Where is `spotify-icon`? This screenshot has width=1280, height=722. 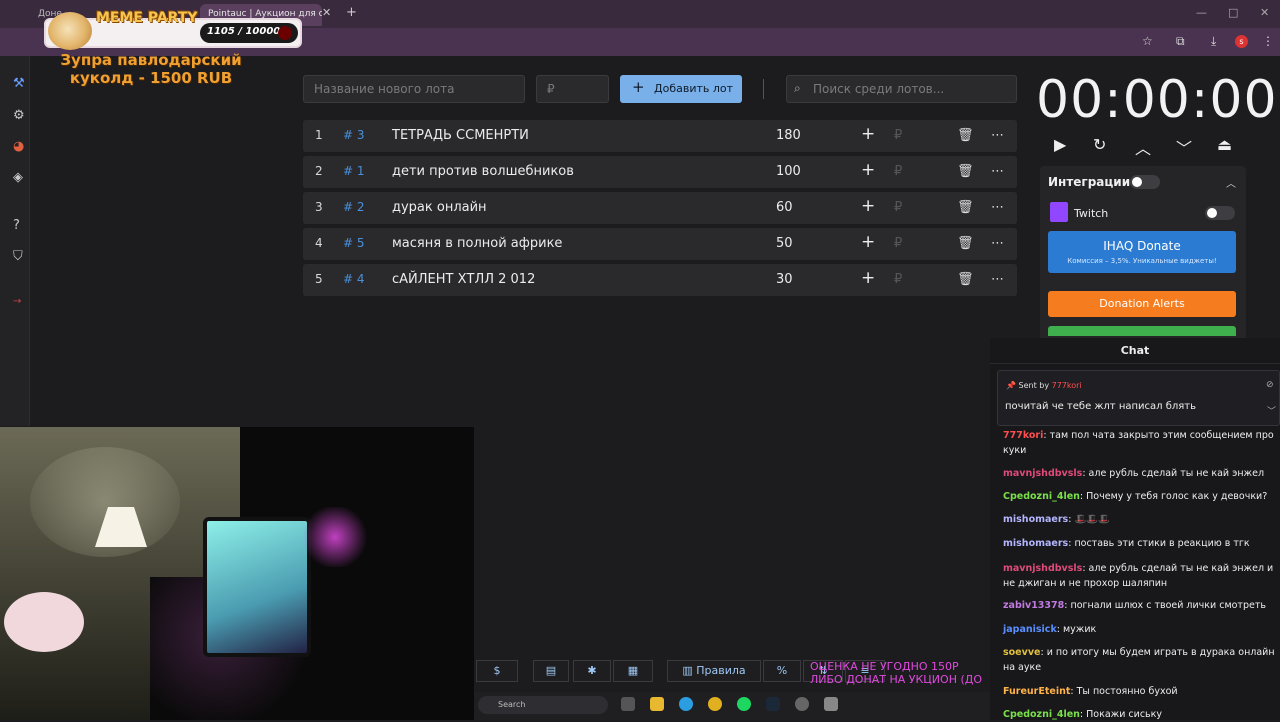
spotify-icon is located at coordinates (744, 704).